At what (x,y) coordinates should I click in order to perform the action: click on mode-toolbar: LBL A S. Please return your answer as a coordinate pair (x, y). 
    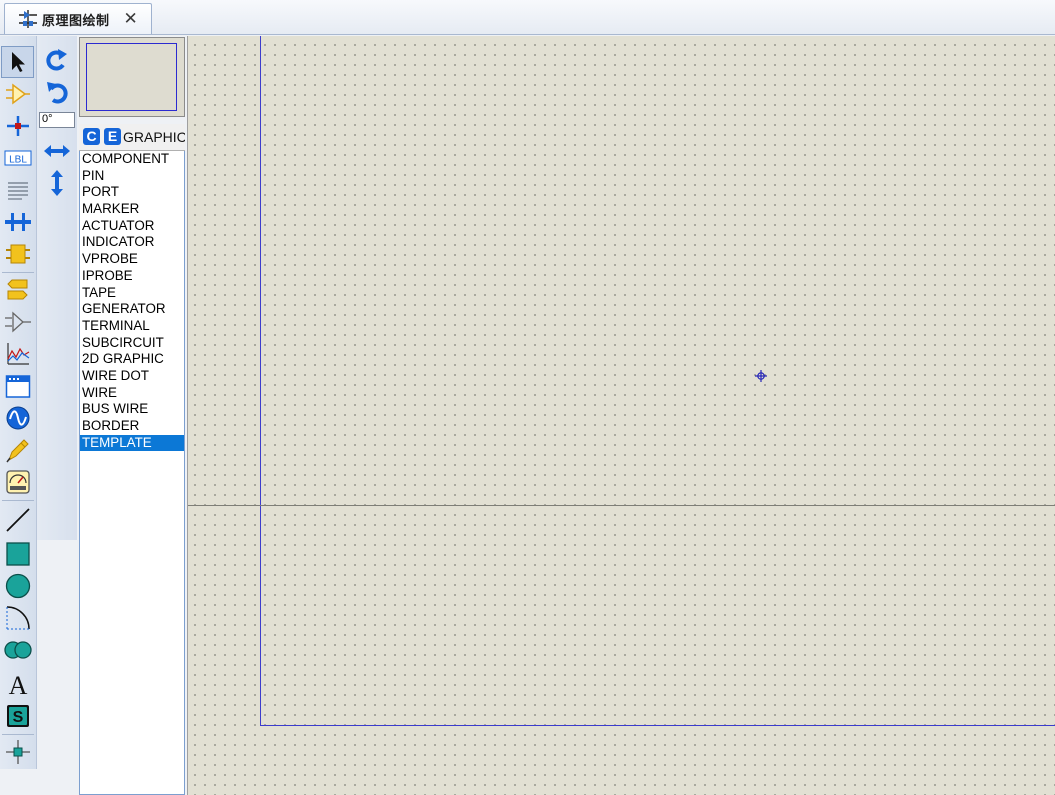
    Looking at the image, I should click on (18, 402).